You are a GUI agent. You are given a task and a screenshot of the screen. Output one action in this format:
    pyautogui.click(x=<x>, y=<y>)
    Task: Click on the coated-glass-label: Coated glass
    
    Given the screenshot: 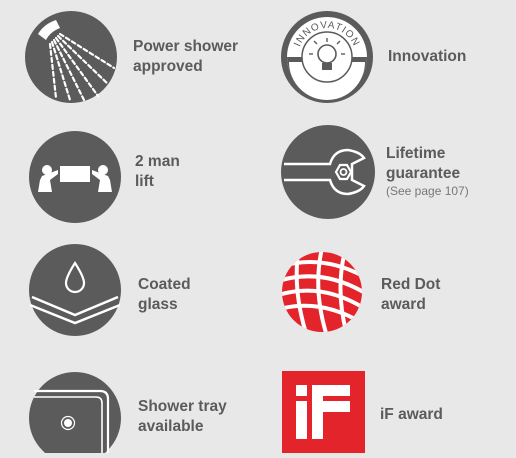 What is the action you would take?
    pyautogui.click(x=164, y=294)
    